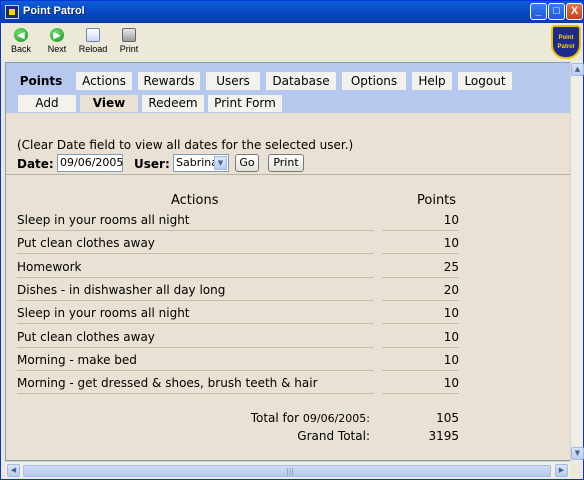 This screenshot has width=584, height=480. What do you see at coordinates (288, 174) in the screenshot?
I see `divider` at bounding box center [288, 174].